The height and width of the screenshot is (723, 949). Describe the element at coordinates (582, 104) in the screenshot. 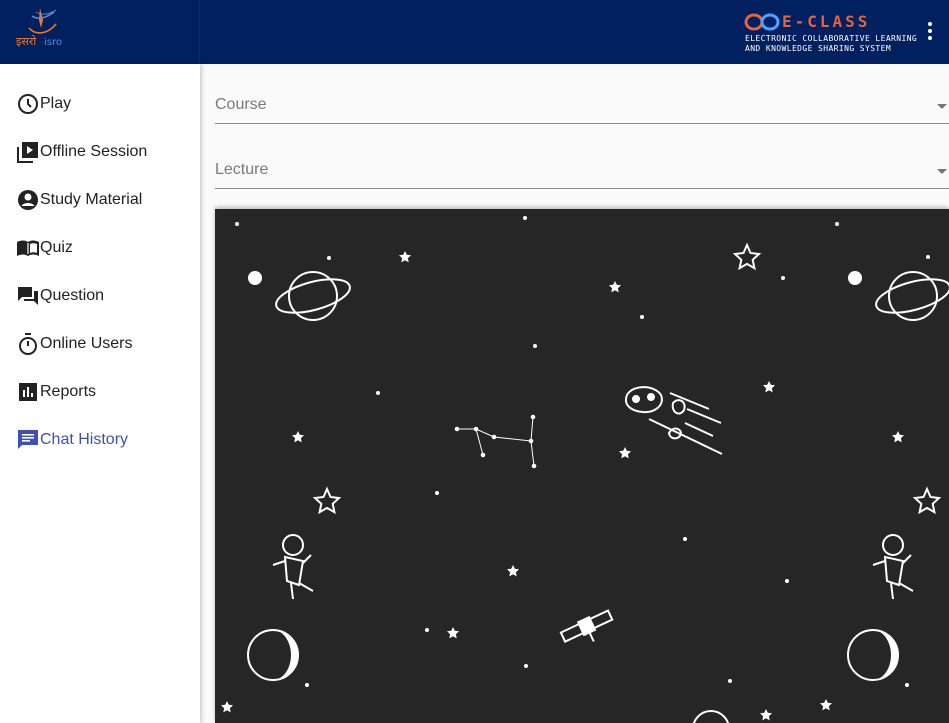

I see `course-select: Course` at that location.